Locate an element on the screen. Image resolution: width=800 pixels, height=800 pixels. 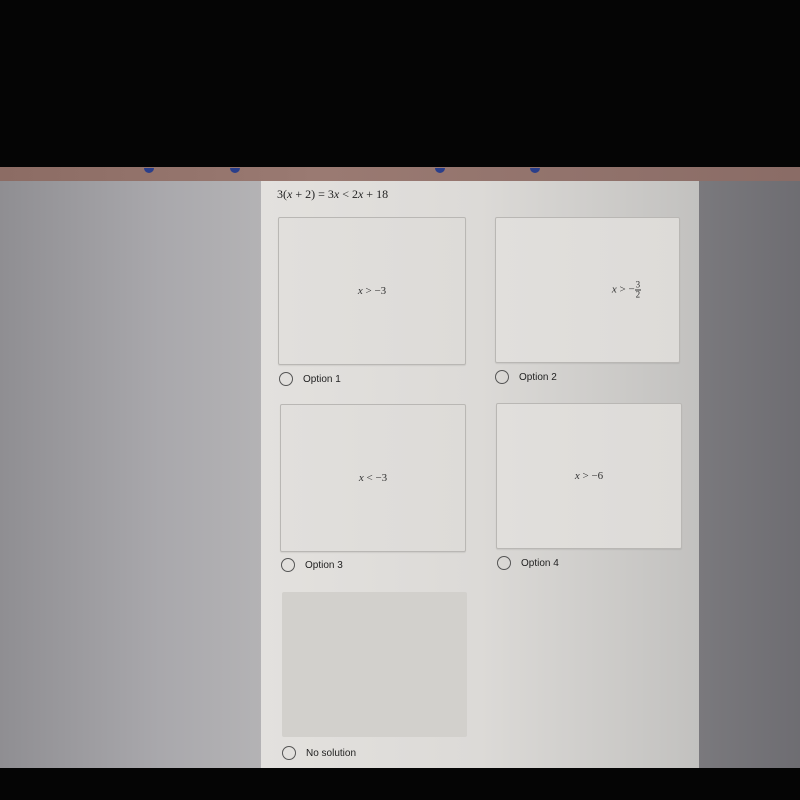
option-1-card: x > −3 is located at coordinates (372, 291).